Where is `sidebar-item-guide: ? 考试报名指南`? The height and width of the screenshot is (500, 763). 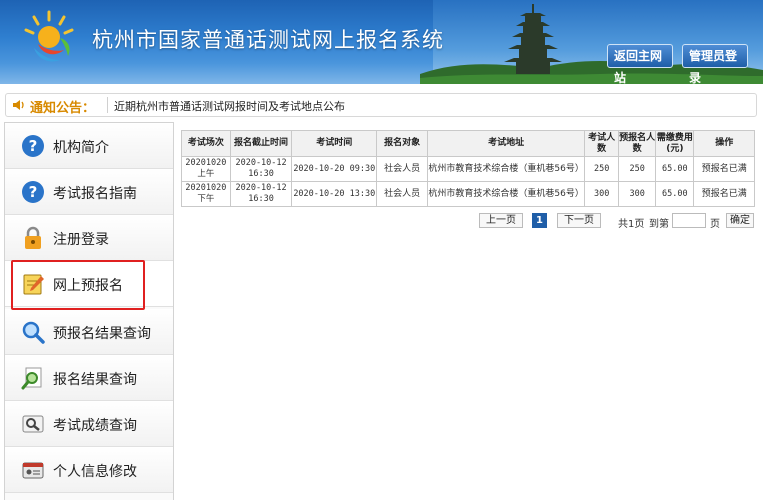
sidebar-item-guide: ? 考试报名指南 is located at coordinates (89, 192).